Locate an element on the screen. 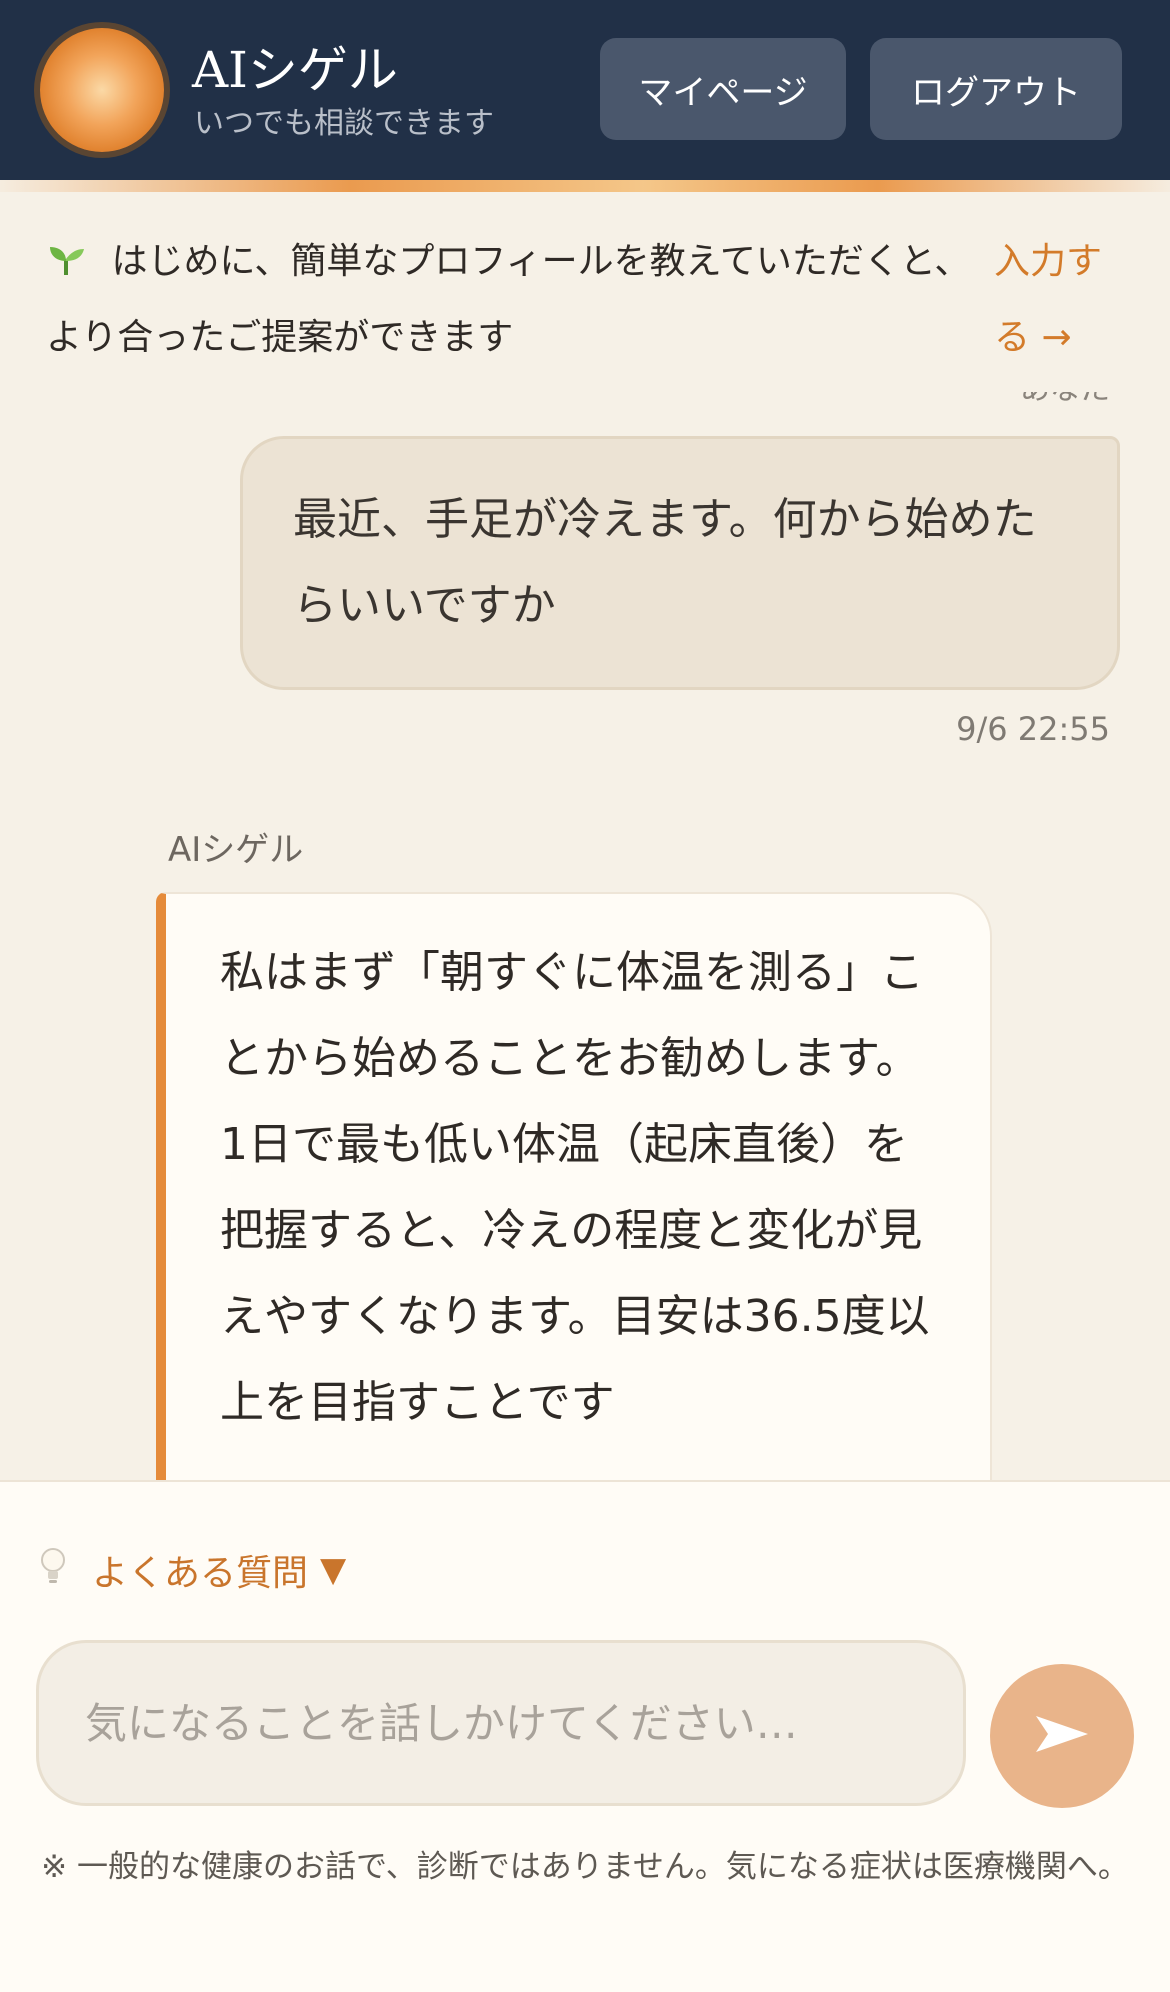 The height and width of the screenshot is (1992, 1170). faq-label: よくある質問 is located at coordinates (200, 1573).